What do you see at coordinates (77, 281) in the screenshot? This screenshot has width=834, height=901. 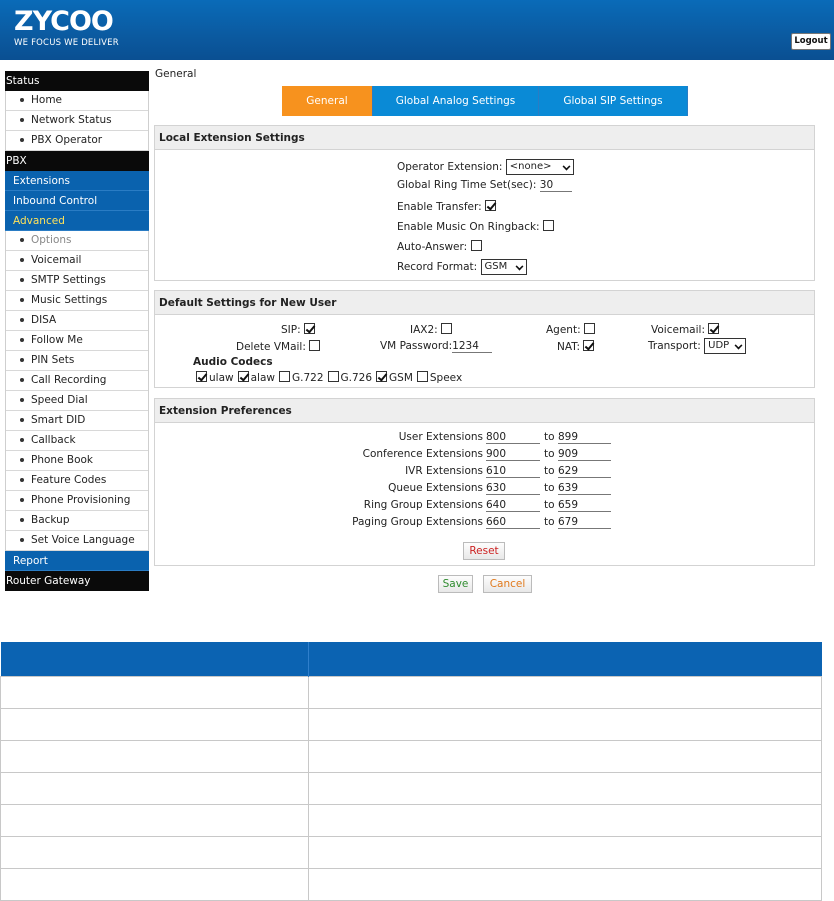 I see `sidebar-item-smtp-settings: SMTP Settings` at bounding box center [77, 281].